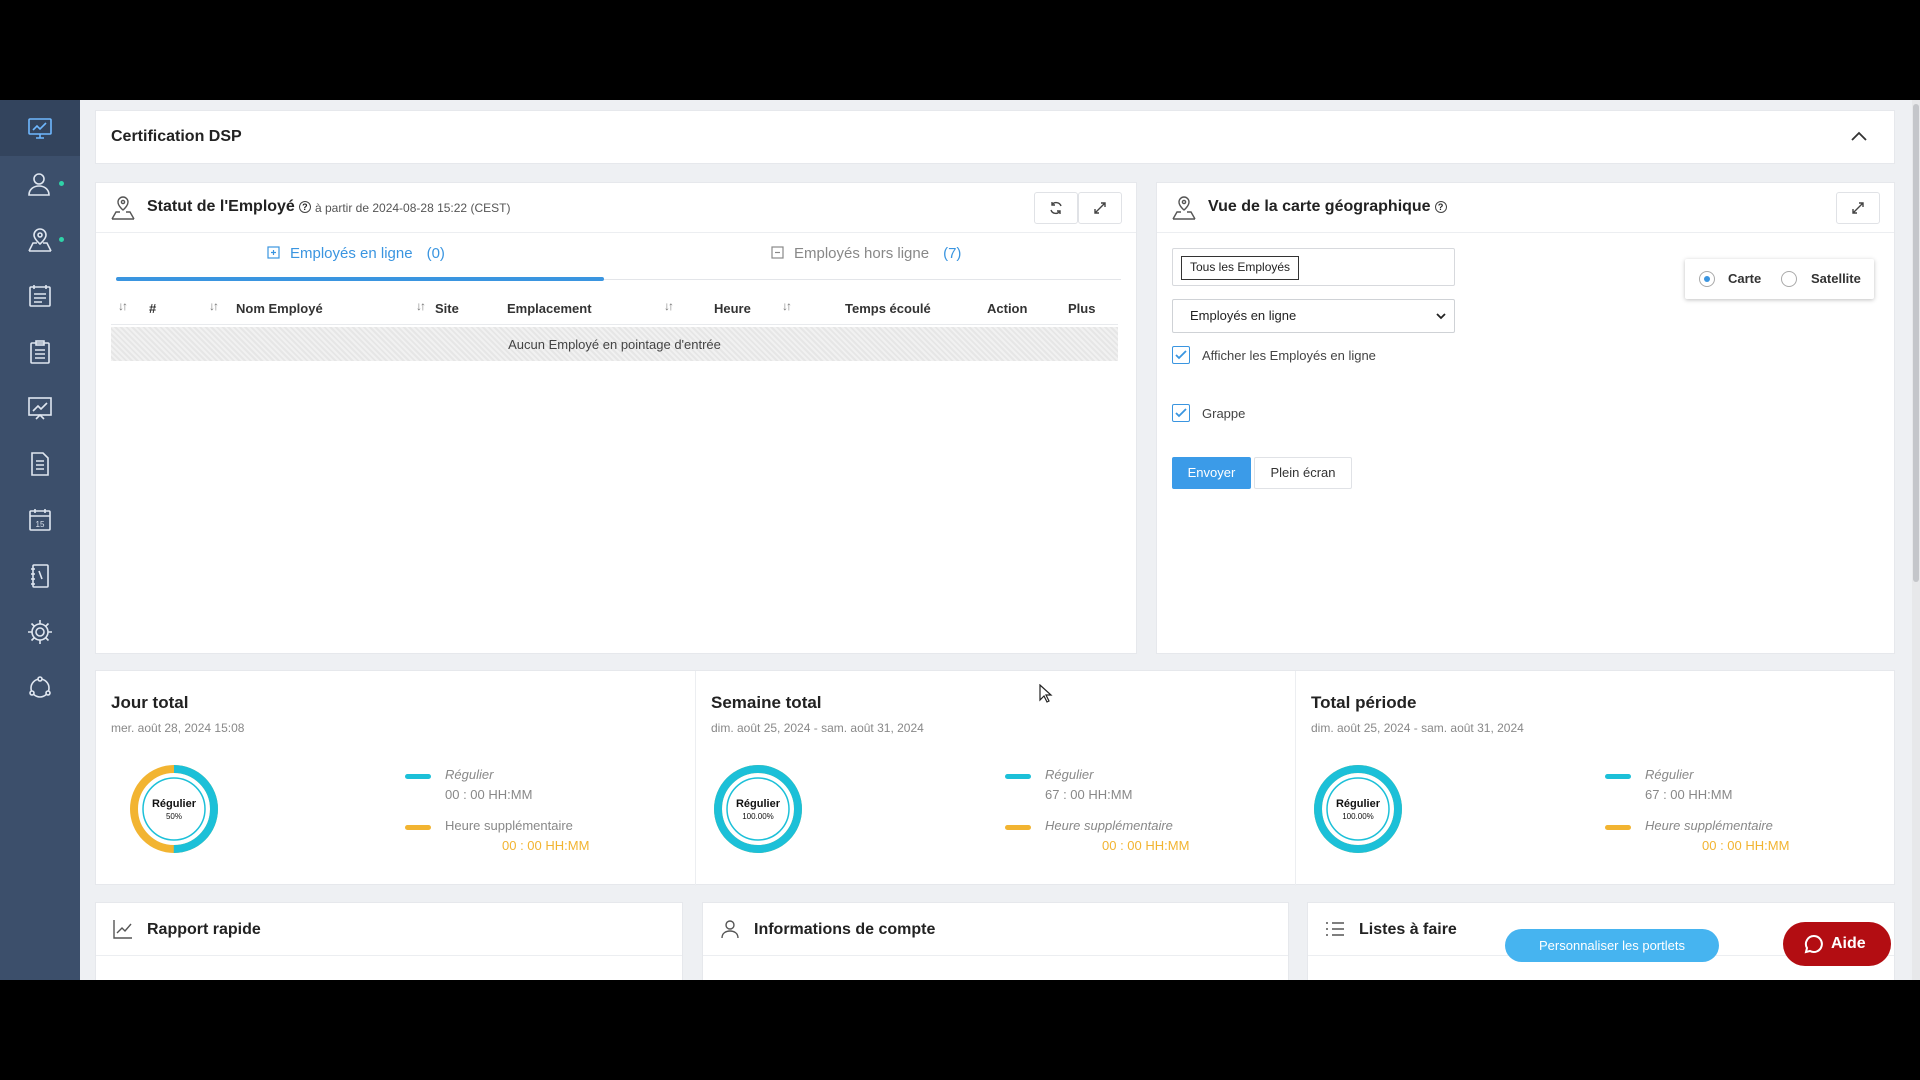 Image resolution: width=1920 pixels, height=1080 pixels. What do you see at coordinates (40, 408) in the screenshot?
I see `sidebar-item-reports` at bounding box center [40, 408].